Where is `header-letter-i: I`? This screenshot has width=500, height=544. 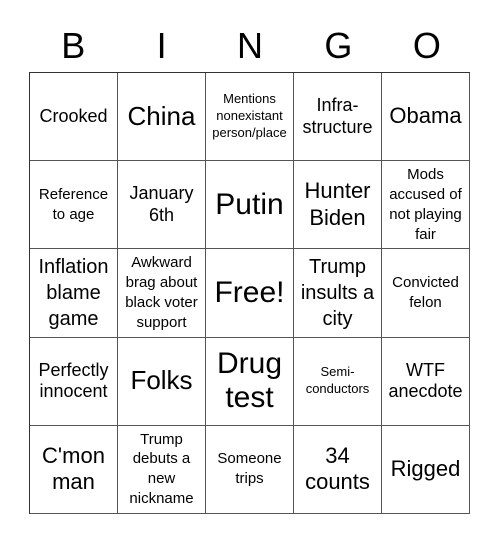
header-letter-i: I is located at coordinates (161, 45).